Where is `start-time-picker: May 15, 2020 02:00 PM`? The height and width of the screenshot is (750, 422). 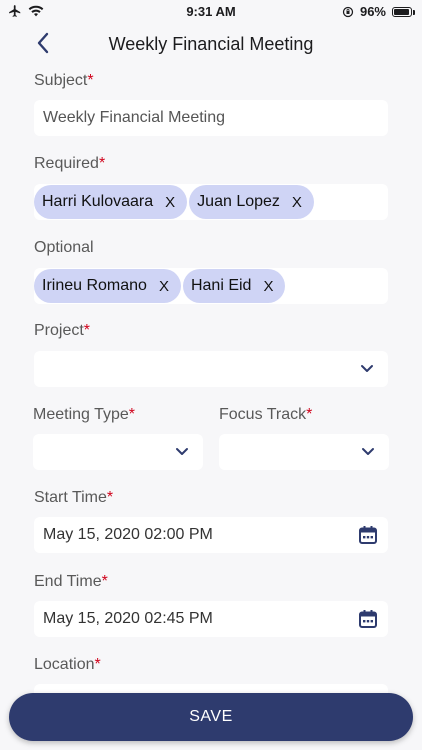
start-time-picker: May 15, 2020 02:00 PM is located at coordinates (211, 535).